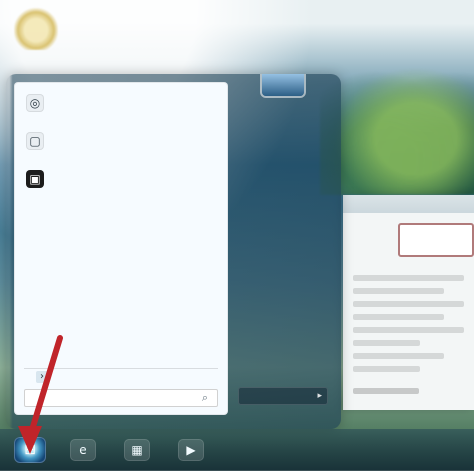  What do you see at coordinates (35, 103) in the screenshot?
I see `globe-icon: ◎` at bounding box center [35, 103].